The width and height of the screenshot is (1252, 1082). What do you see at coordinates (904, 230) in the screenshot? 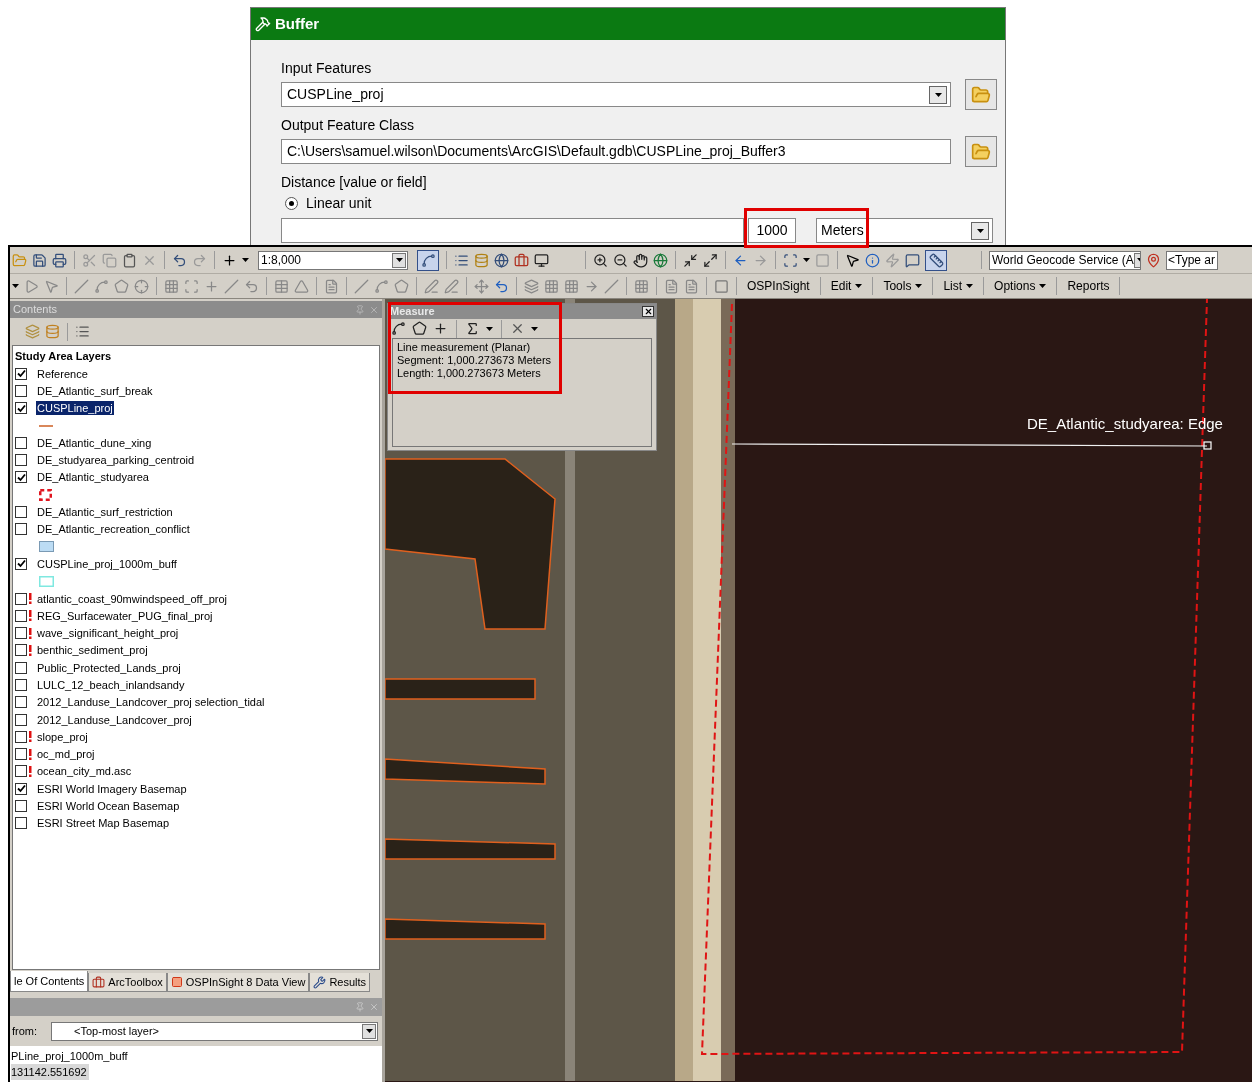
I see `unit-dropdown: Meters` at bounding box center [904, 230].